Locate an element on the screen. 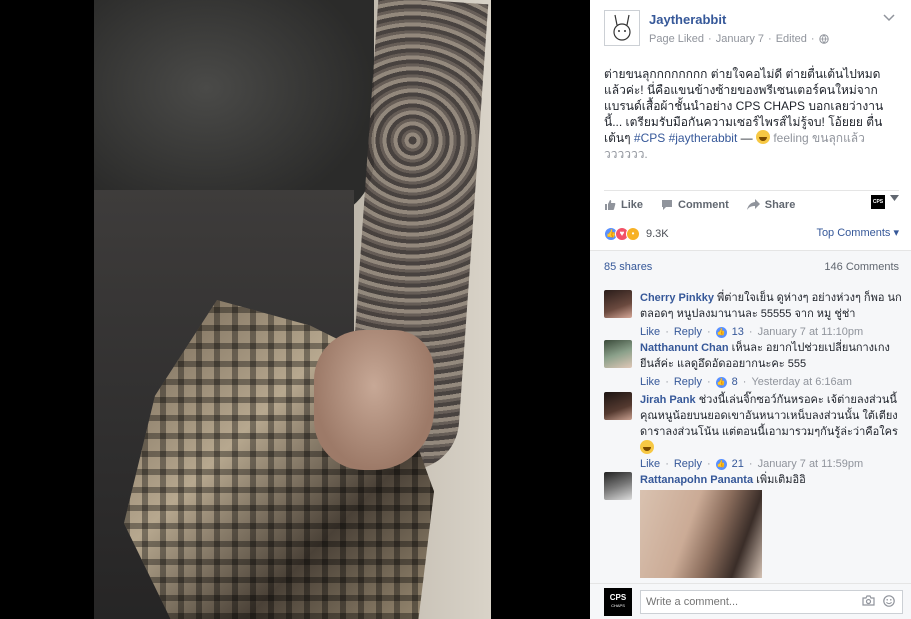 The height and width of the screenshot is (619, 911). commenter-name: Cherry Pinkky is located at coordinates (677, 298).